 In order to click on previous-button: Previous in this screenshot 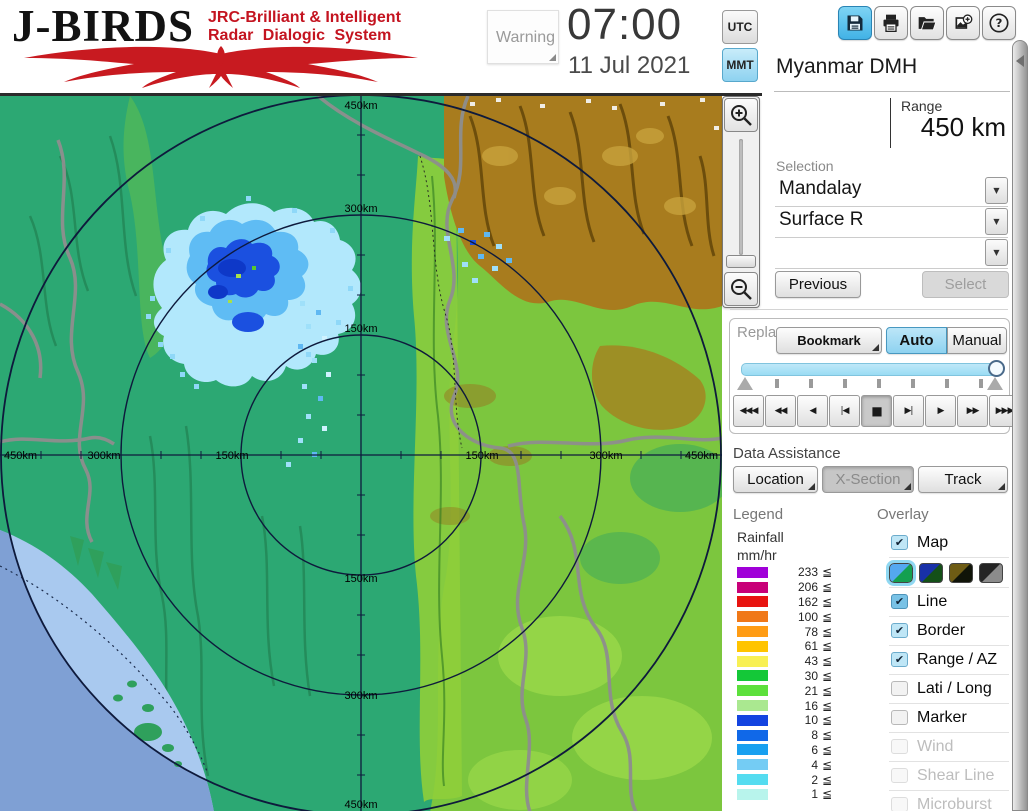, I will do `click(818, 284)`.